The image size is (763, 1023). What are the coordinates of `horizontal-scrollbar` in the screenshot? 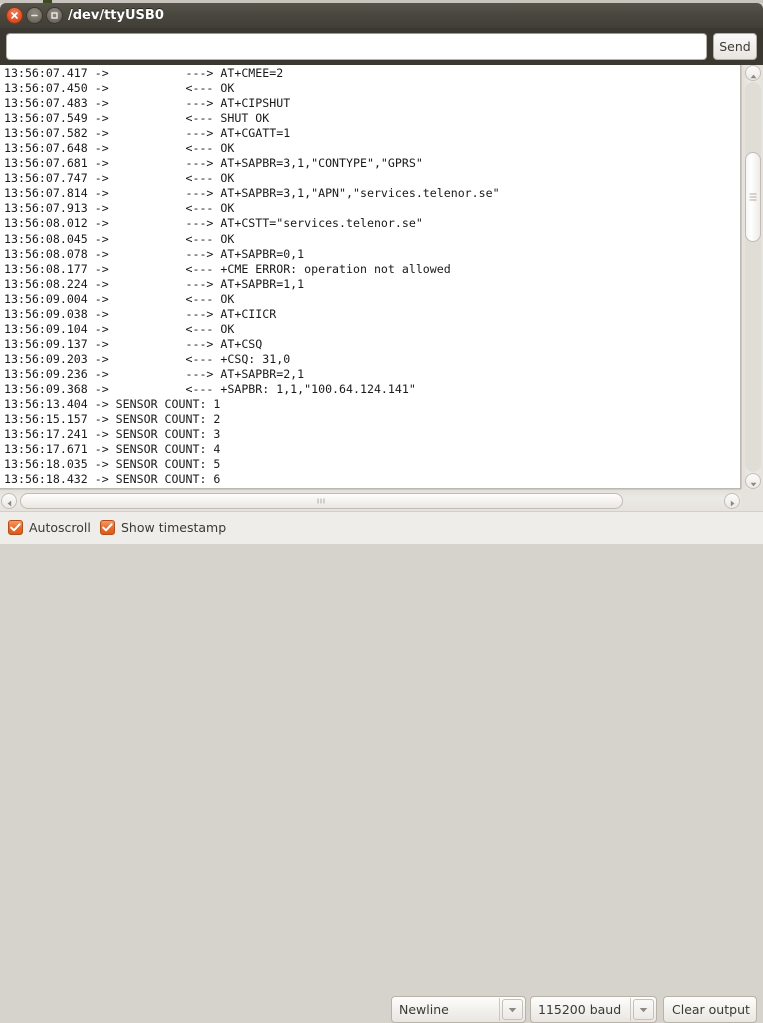 It's located at (370, 500).